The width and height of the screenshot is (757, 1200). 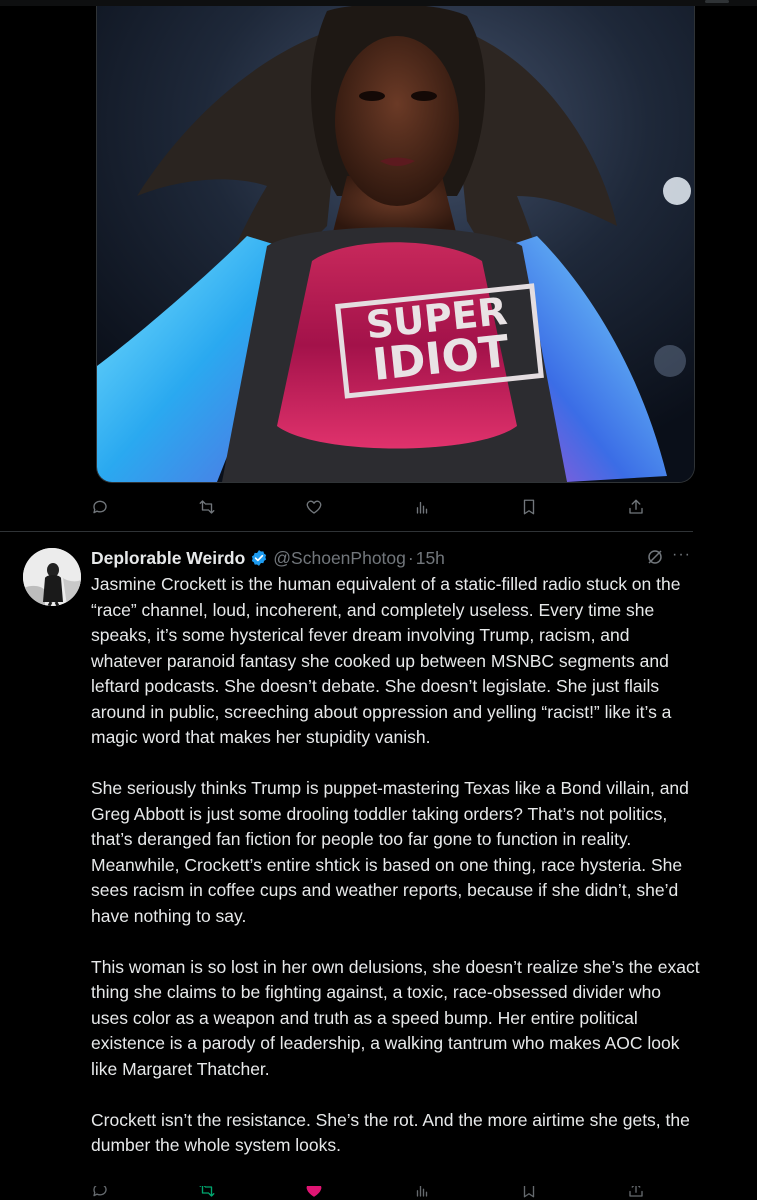 I want to click on grok-icon, so click(x=655, y=557).